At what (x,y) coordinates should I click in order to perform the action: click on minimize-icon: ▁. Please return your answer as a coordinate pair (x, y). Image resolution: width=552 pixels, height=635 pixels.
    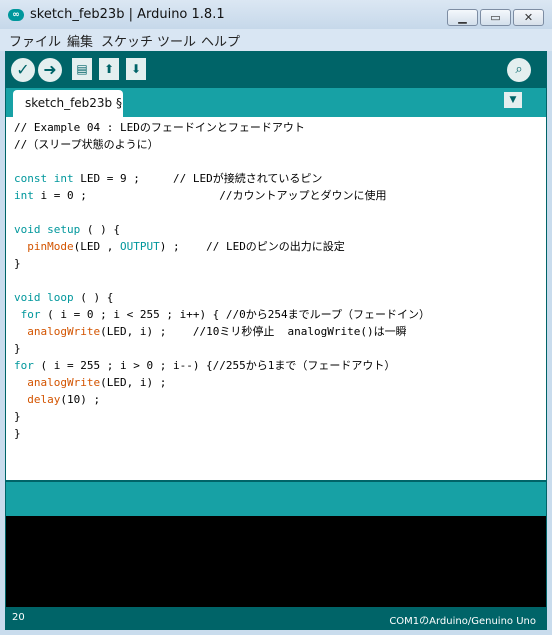
    Looking at the image, I should click on (462, 17).